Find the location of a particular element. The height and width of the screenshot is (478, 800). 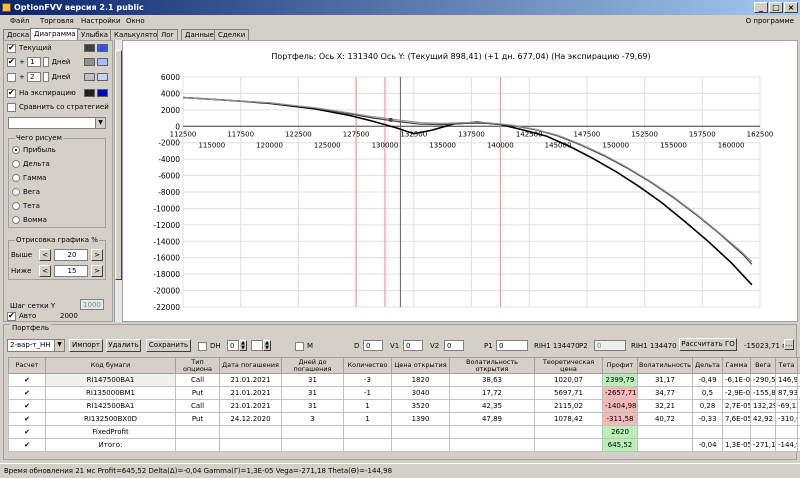

radio-delta-button is located at coordinates (16, 164).